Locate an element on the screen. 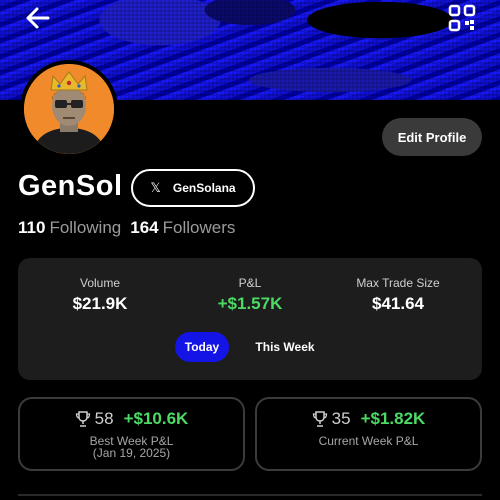  pnl-stat: P&L +$1.57K is located at coordinates (250, 295).